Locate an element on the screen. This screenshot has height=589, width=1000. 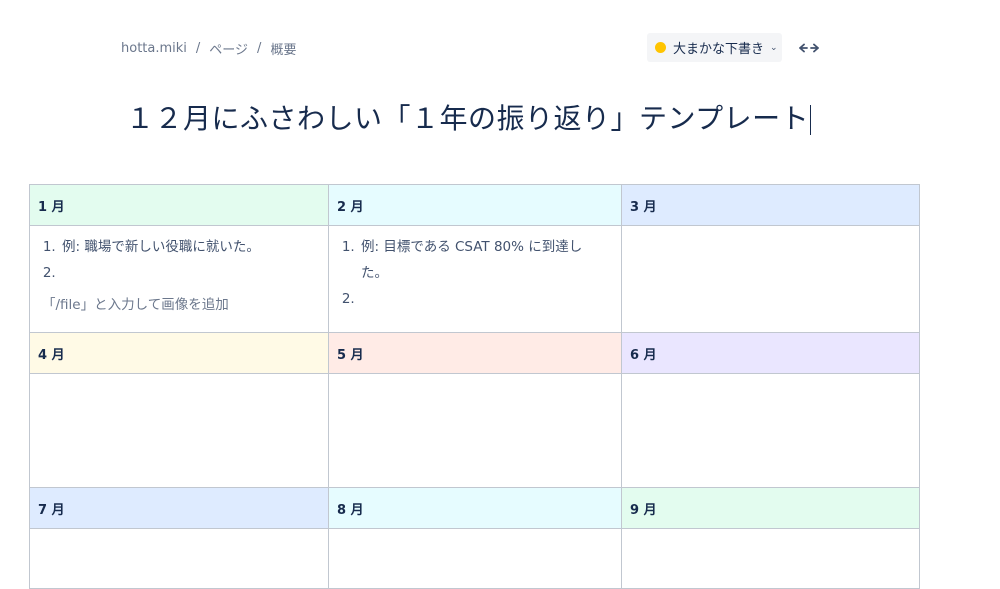
status-label: 大まかな下書き is located at coordinates (719, 49).